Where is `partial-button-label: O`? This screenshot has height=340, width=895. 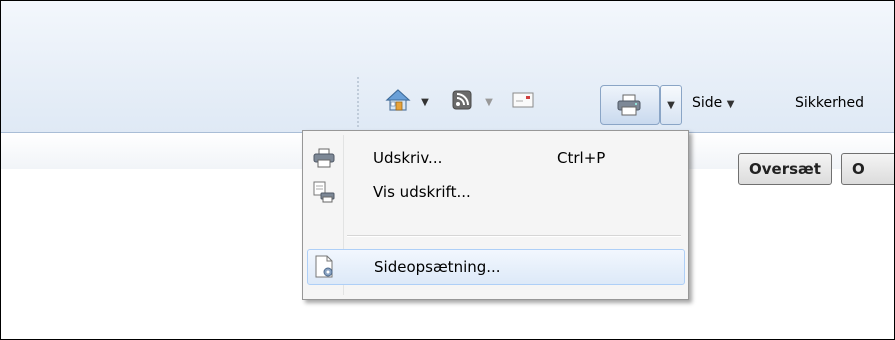
partial-button-label: O is located at coordinates (858, 169).